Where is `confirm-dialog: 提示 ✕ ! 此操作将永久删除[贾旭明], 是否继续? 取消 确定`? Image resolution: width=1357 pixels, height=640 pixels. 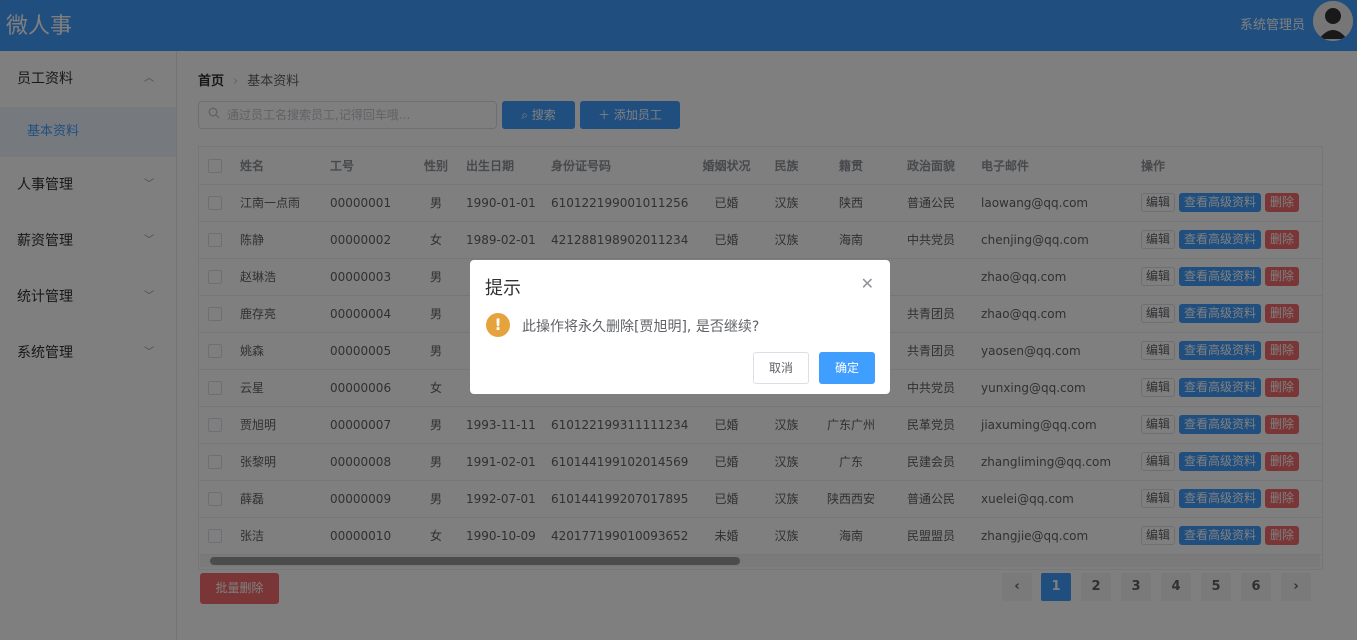 confirm-dialog: 提示 ✕ ! 此操作将永久删除[贾旭明], 是否继续? 取消 确定 is located at coordinates (680, 327).